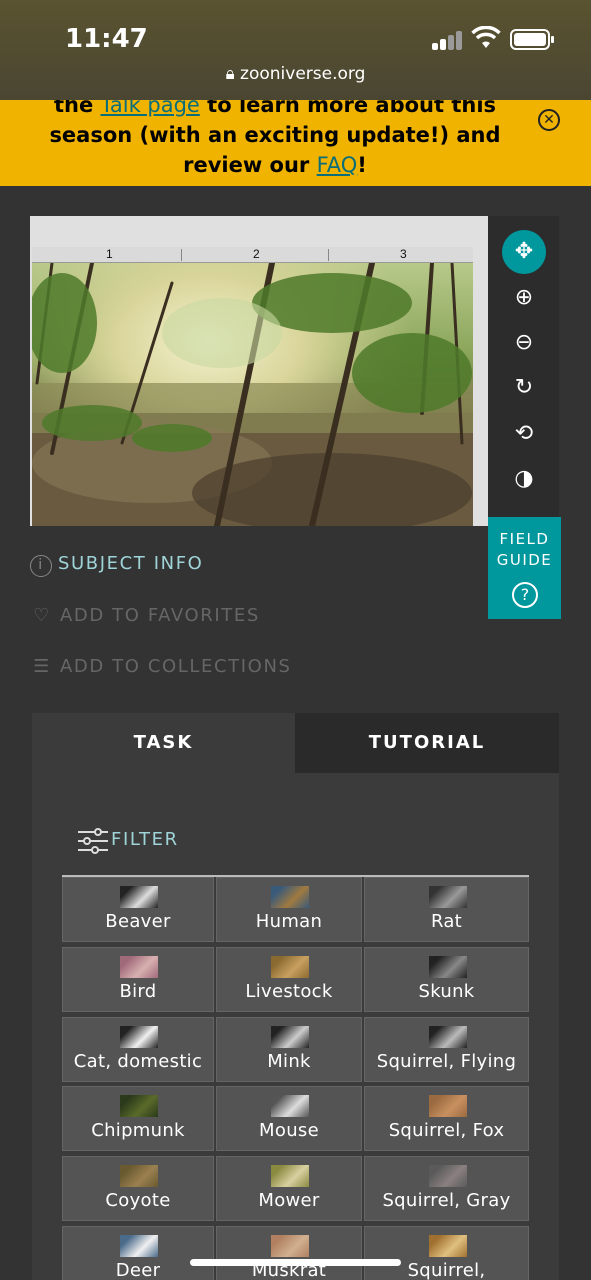 The height and width of the screenshot is (1280, 591). I want to click on filter-sliders-icon, so click(93, 841).